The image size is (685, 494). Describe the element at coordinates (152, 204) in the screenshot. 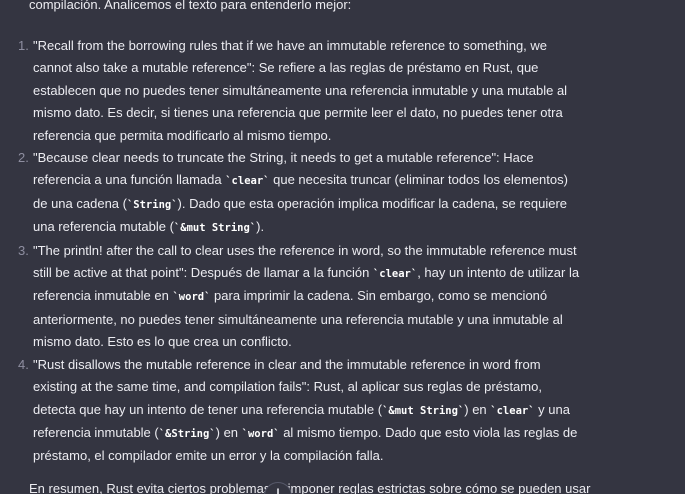

I see `inline-code: `String`` at that location.